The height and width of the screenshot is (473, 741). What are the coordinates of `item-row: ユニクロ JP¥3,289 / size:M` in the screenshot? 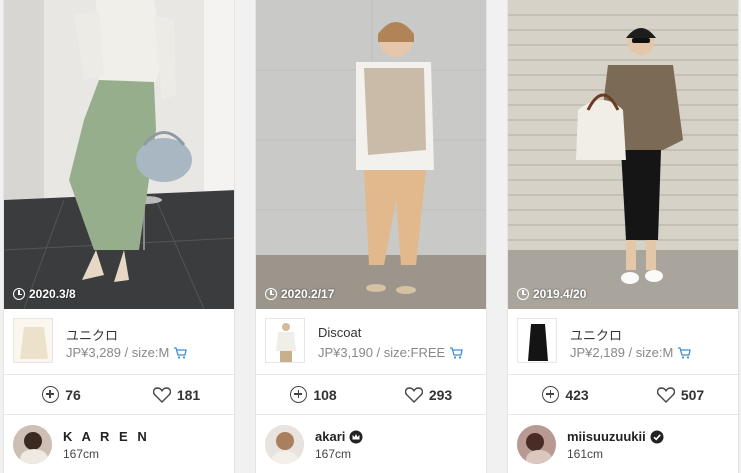 It's located at (119, 342).